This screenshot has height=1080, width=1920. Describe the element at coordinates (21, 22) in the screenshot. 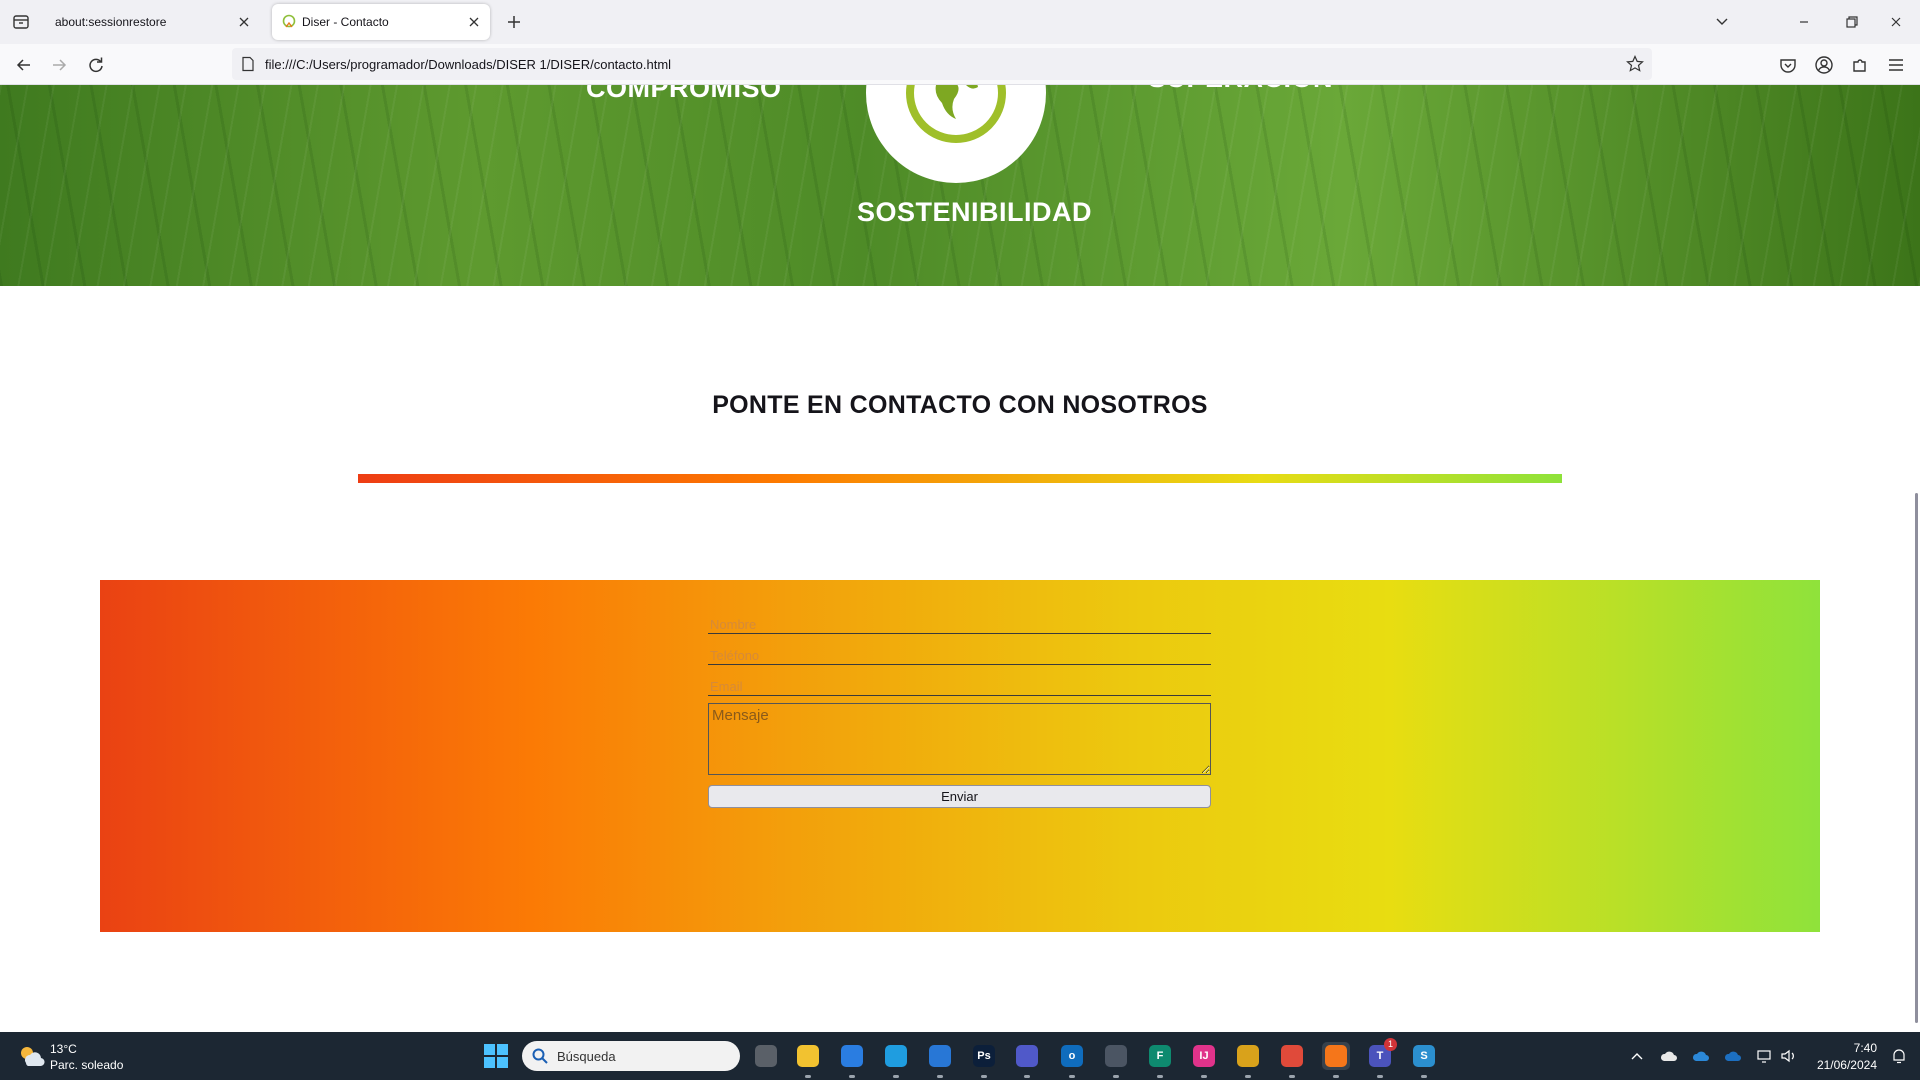

I see `tab-list-icon` at that location.